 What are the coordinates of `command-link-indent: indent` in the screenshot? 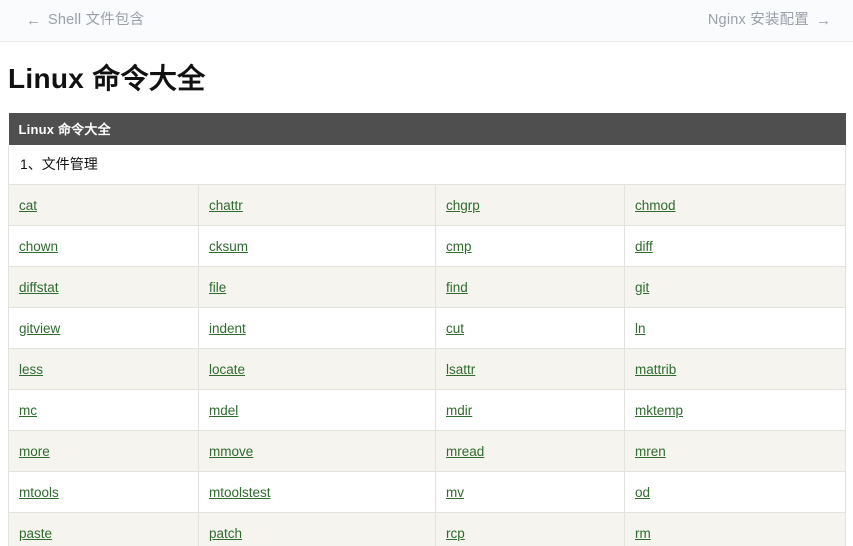 It's located at (227, 328).